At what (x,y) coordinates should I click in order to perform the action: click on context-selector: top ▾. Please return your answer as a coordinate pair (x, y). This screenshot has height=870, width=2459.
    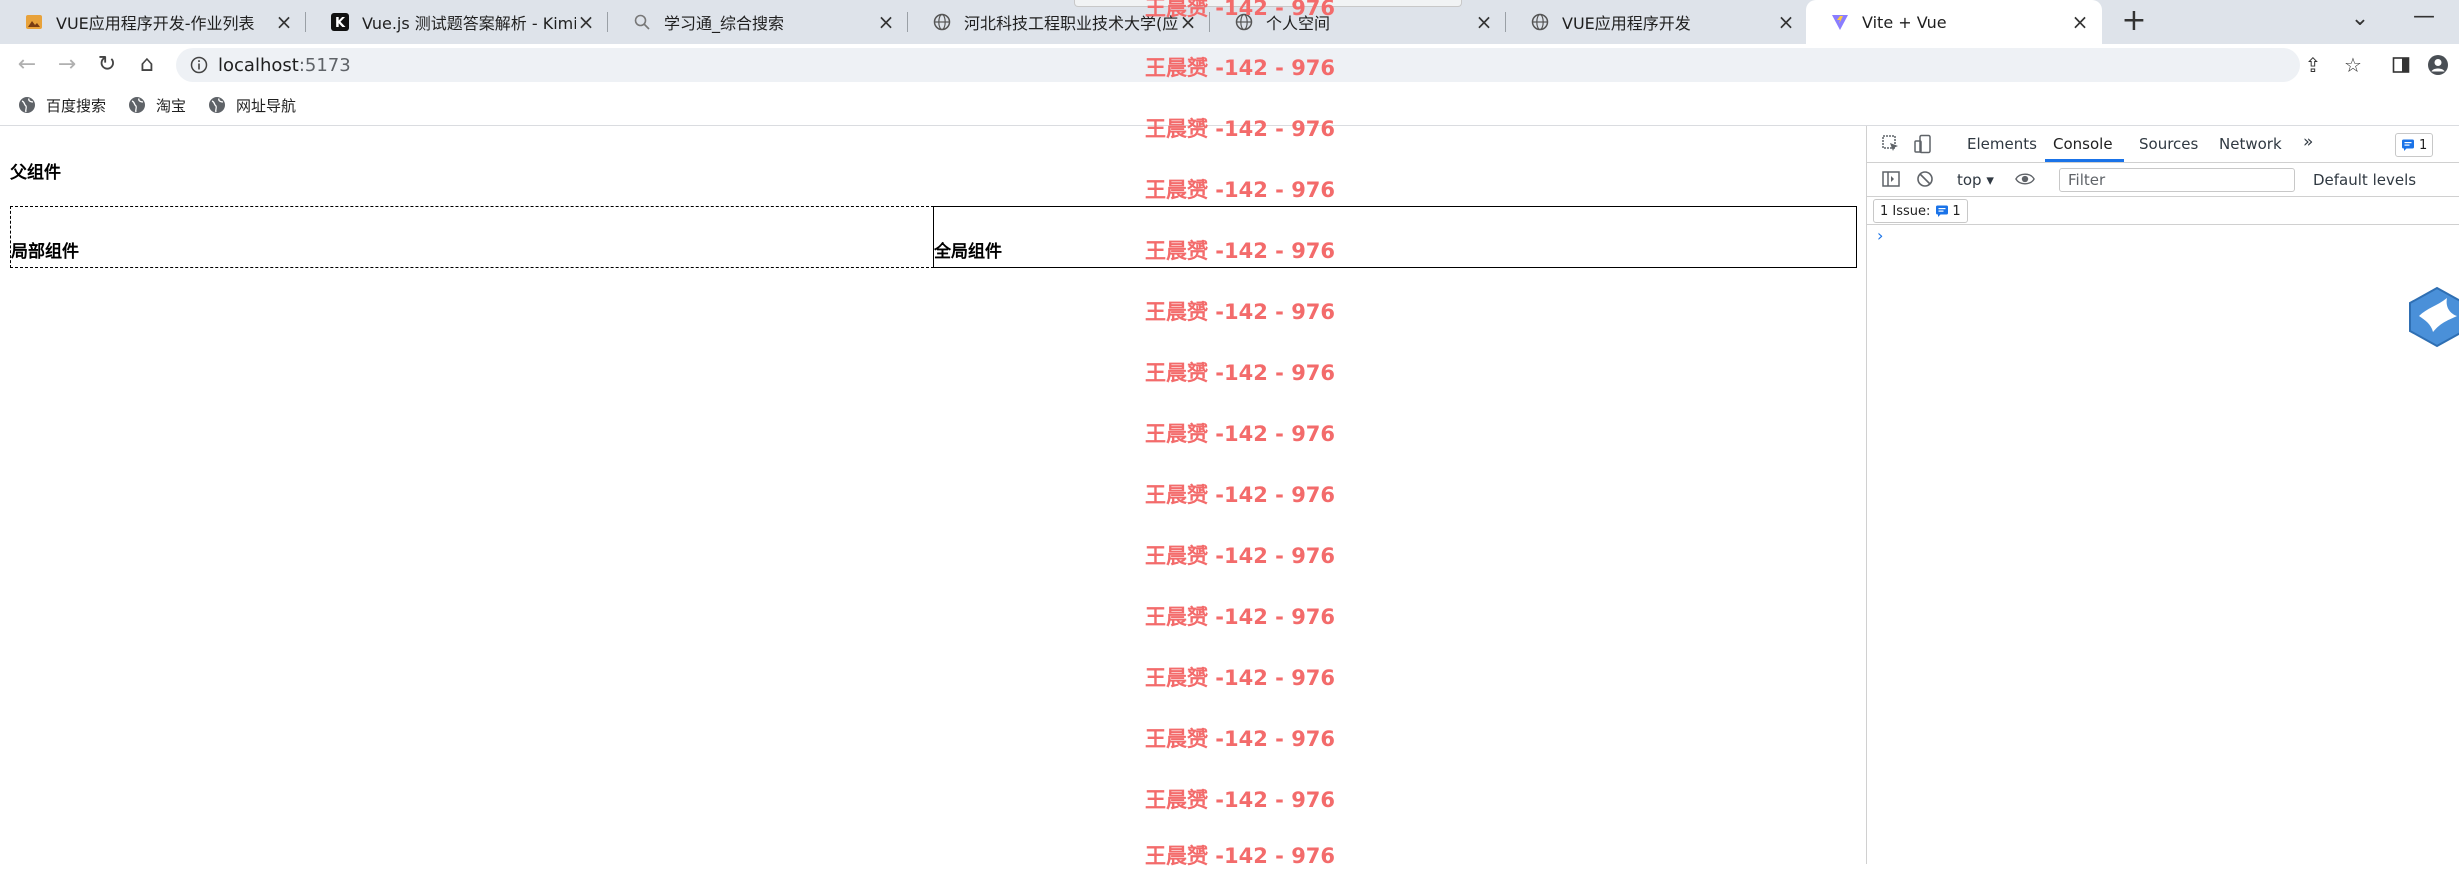
    Looking at the image, I should click on (1975, 180).